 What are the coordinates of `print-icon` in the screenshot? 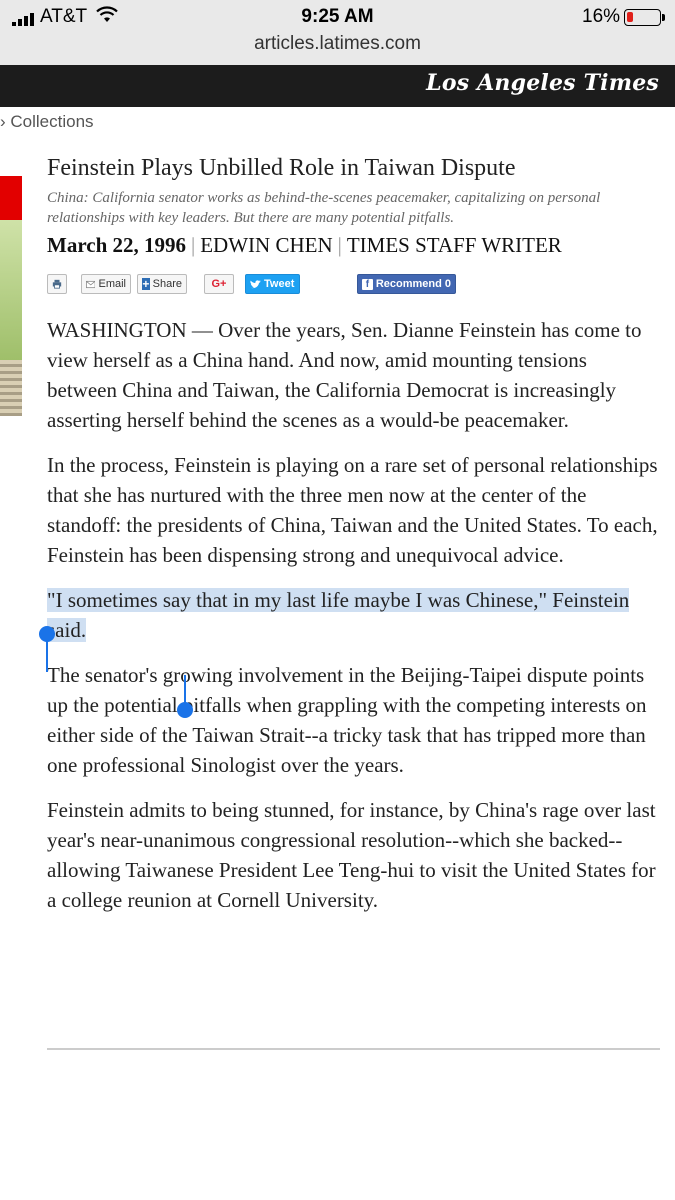 It's located at (57, 284).